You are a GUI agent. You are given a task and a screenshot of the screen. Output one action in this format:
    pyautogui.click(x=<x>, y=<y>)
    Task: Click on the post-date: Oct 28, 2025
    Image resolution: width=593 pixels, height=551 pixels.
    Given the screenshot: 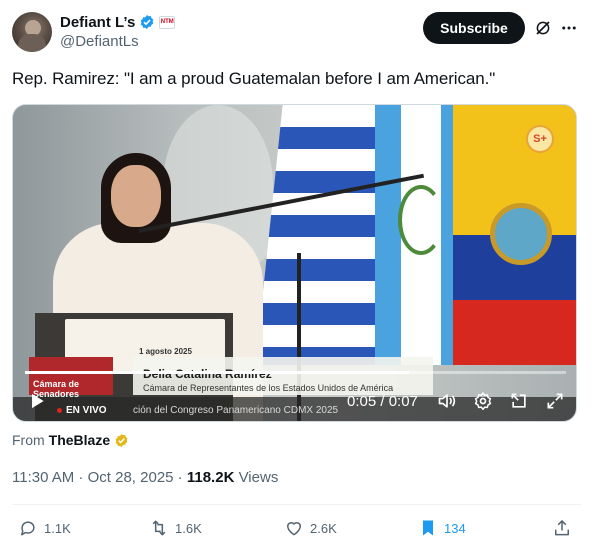 What is the action you would take?
    pyautogui.click(x=131, y=477)
    